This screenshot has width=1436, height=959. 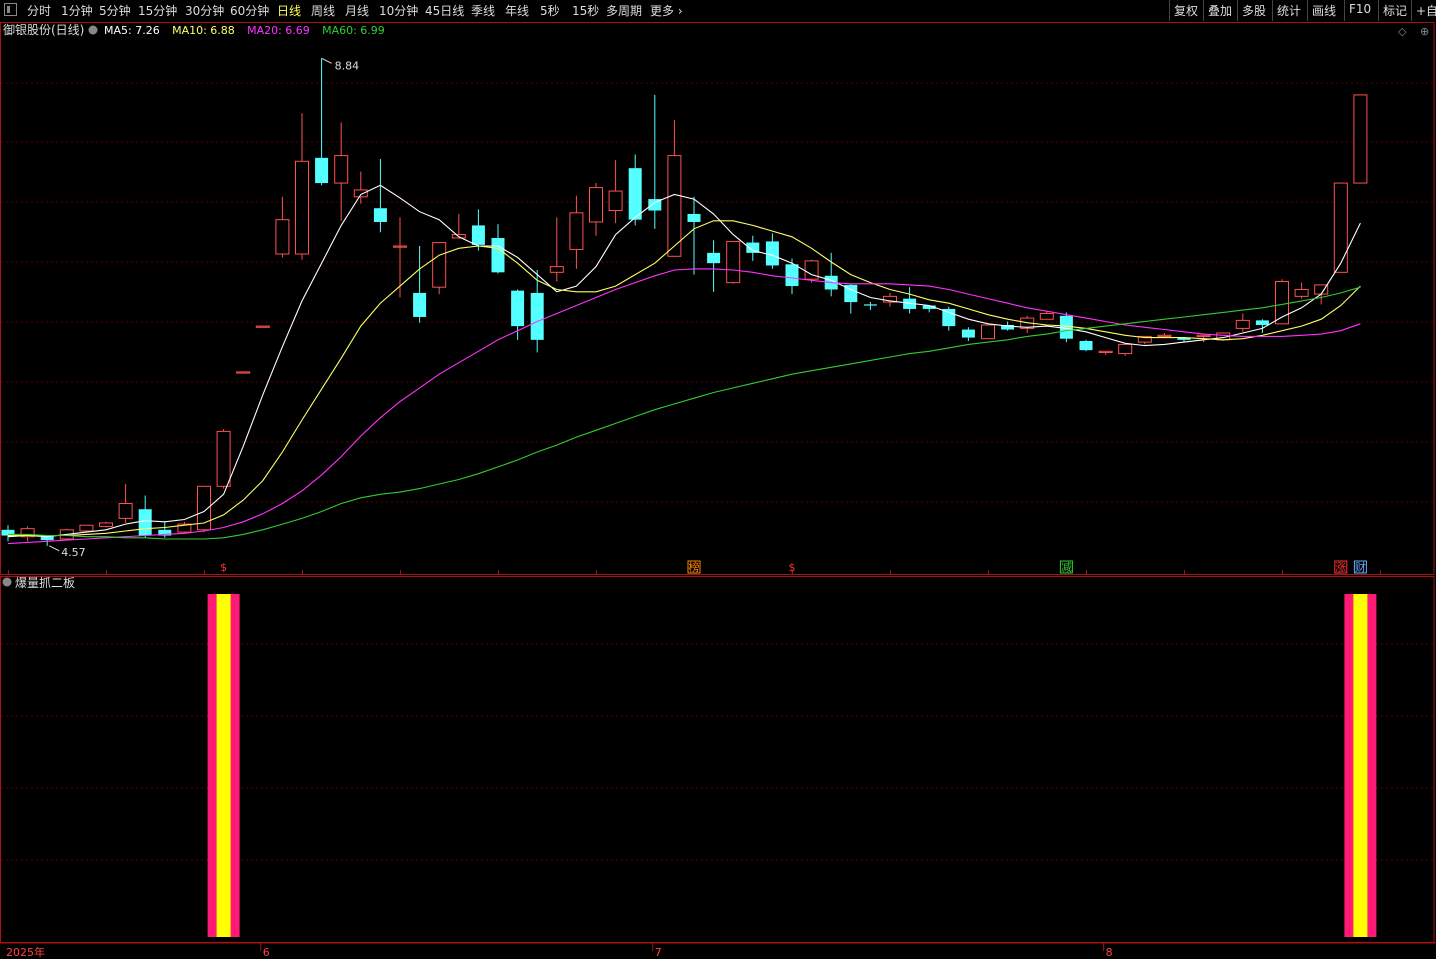 I want to click on ma-legend-3: MA60: 6.99, so click(x=353, y=30).